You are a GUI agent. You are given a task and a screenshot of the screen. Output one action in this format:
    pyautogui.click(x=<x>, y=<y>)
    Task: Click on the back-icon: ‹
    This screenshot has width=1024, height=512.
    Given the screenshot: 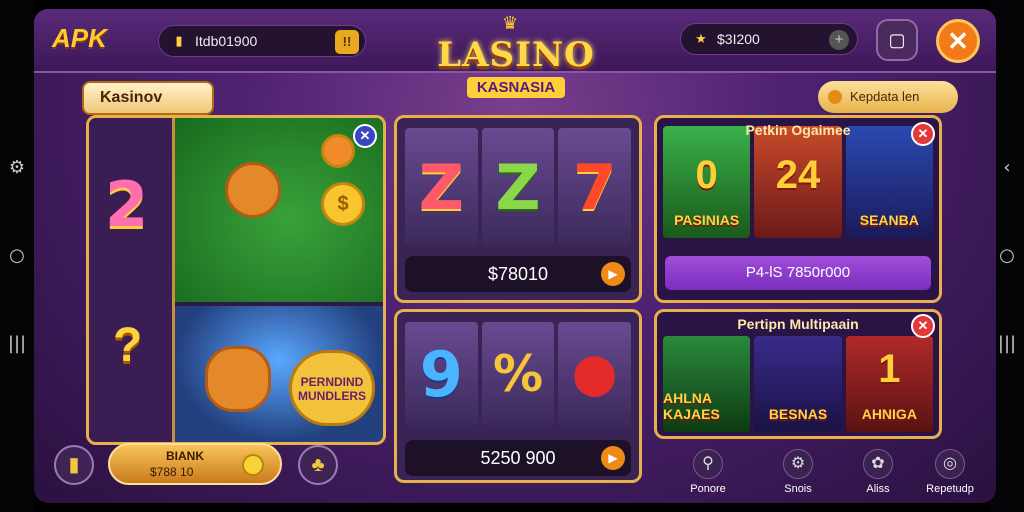 What is the action you would take?
    pyautogui.click(x=1006, y=168)
    